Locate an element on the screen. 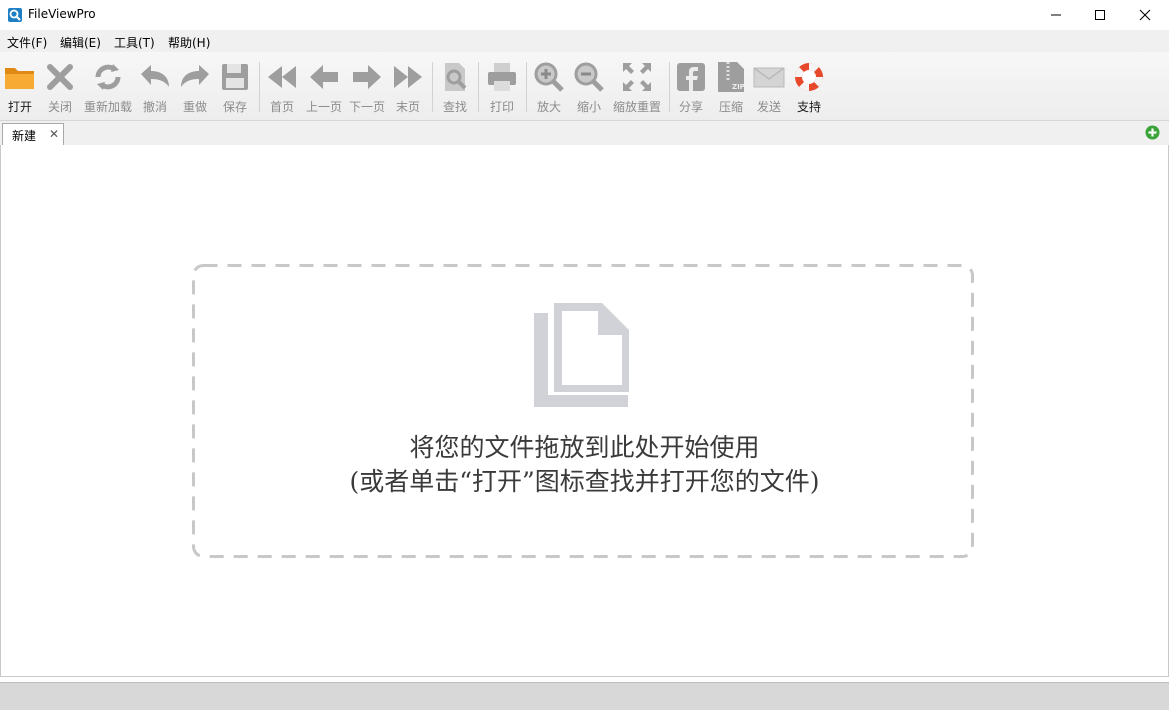  tab-new: 新建 ✕ is located at coordinates (33, 134).